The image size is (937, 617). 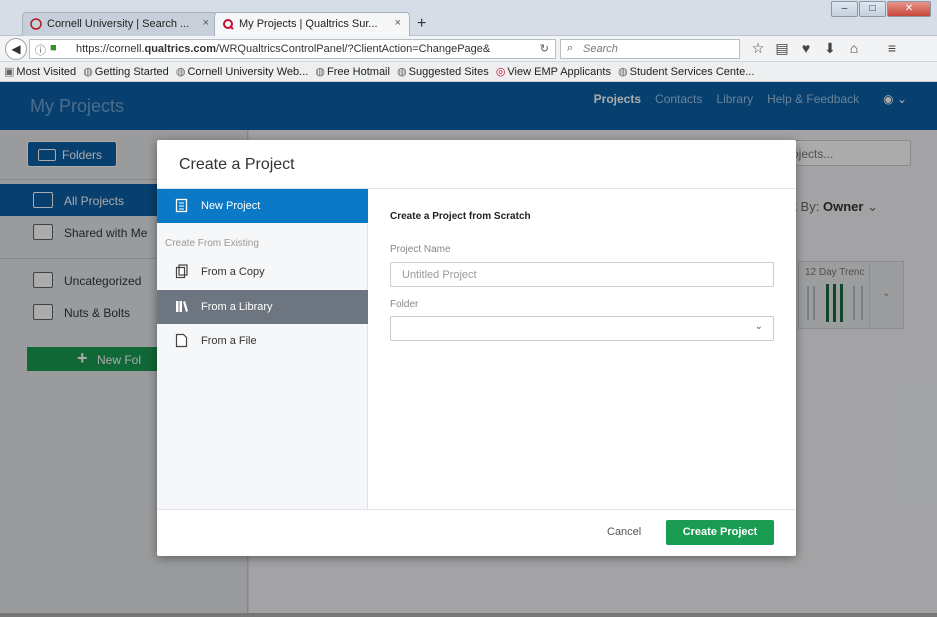 I want to click on menu-item-from-copy: From a Copy, so click(x=262, y=272).